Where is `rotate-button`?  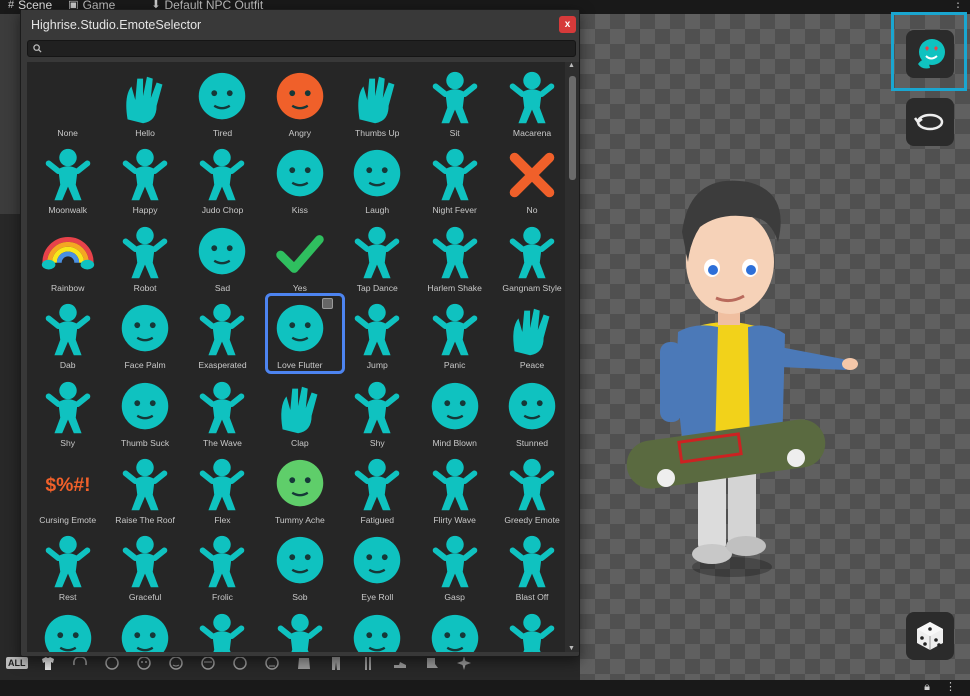
rotate-button is located at coordinates (930, 122).